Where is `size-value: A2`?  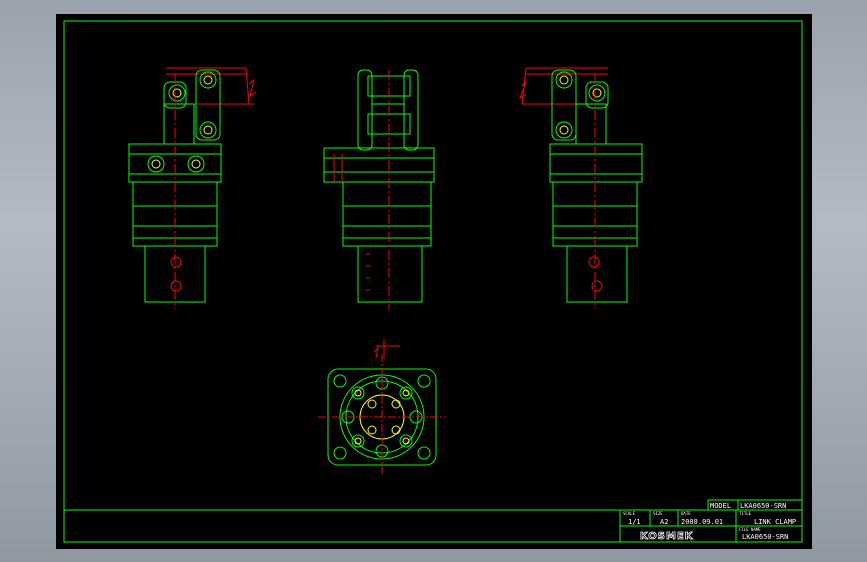 size-value: A2 is located at coordinates (664, 522).